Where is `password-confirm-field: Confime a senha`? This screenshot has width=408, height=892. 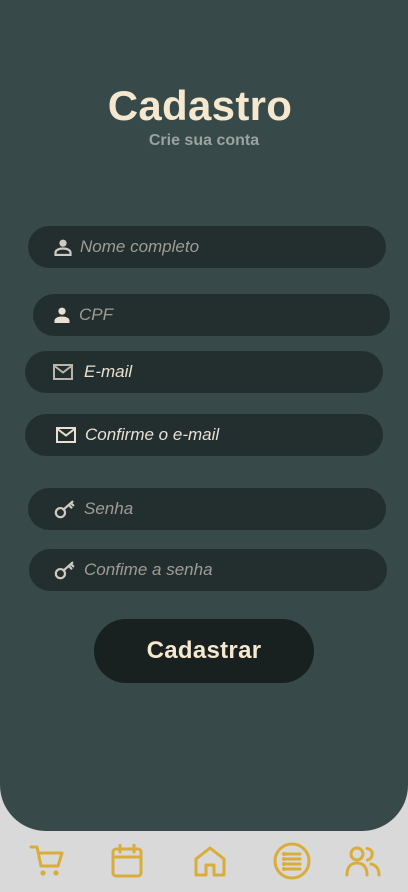 password-confirm-field: Confime a senha is located at coordinates (208, 570).